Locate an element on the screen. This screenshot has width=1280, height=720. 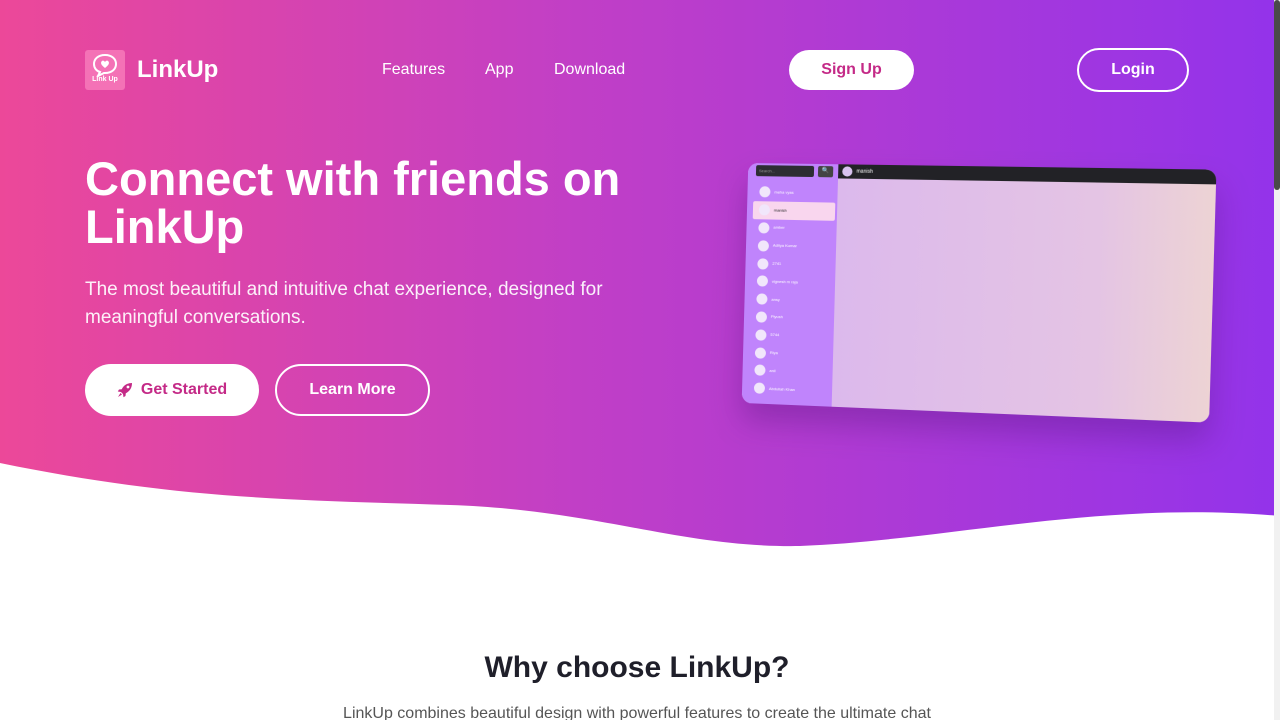
mockup-contact-name: Piyush is located at coordinates (776, 317).